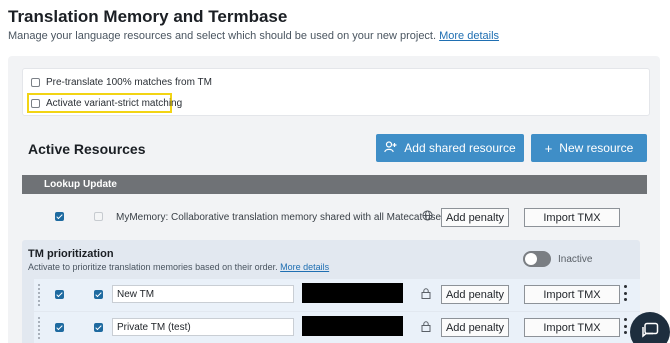 Image resolution: width=670 pixels, height=343 pixels. What do you see at coordinates (575, 259) in the screenshot?
I see `tm-prioritization-status: Inactive` at bounding box center [575, 259].